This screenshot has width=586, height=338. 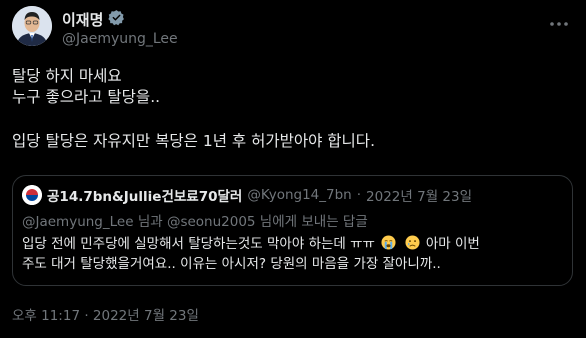 What do you see at coordinates (82, 19) in the screenshot?
I see `author-name: 이재명` at bounding box center [82, 19].